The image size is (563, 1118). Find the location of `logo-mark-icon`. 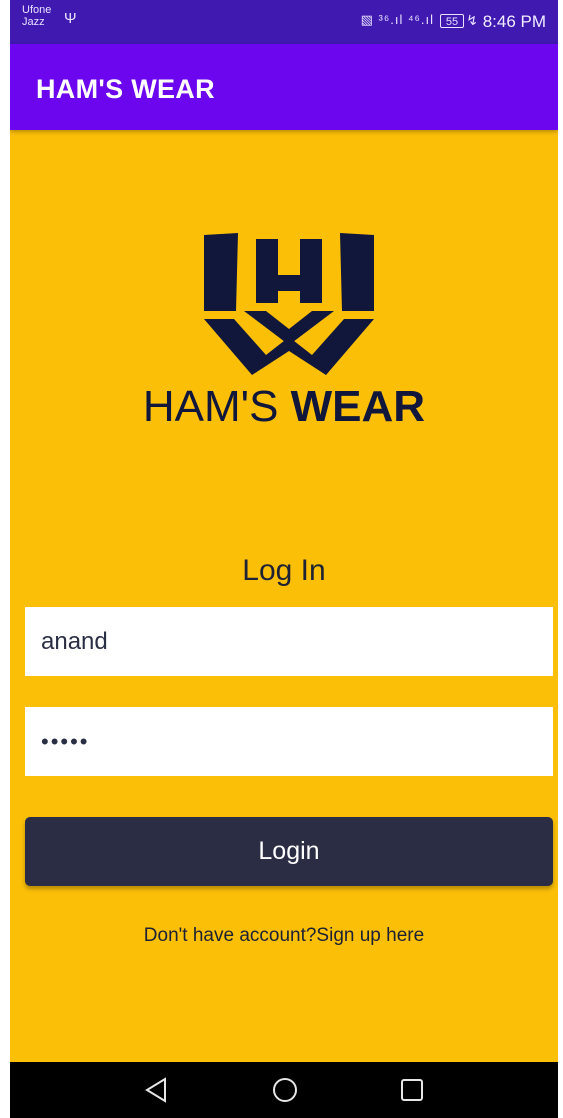

logo-mark-icon is located at coordinates (289, 304).